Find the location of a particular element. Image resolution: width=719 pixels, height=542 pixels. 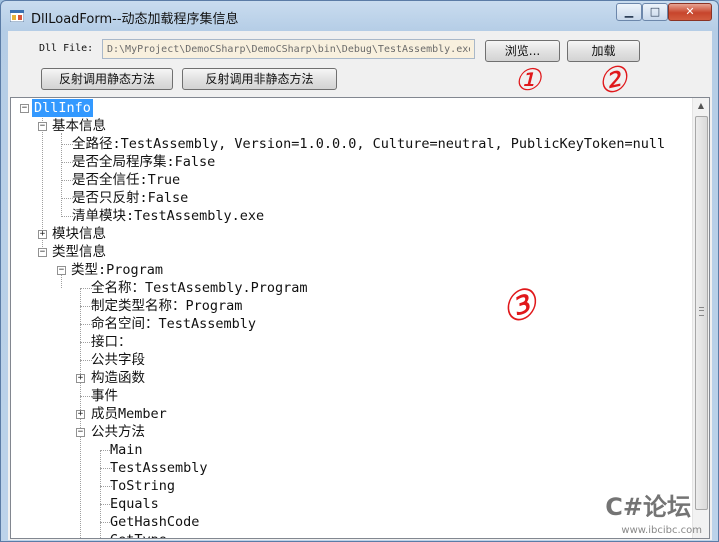

tree-node-method: GetHashCode is located at coordinates (154, 522).